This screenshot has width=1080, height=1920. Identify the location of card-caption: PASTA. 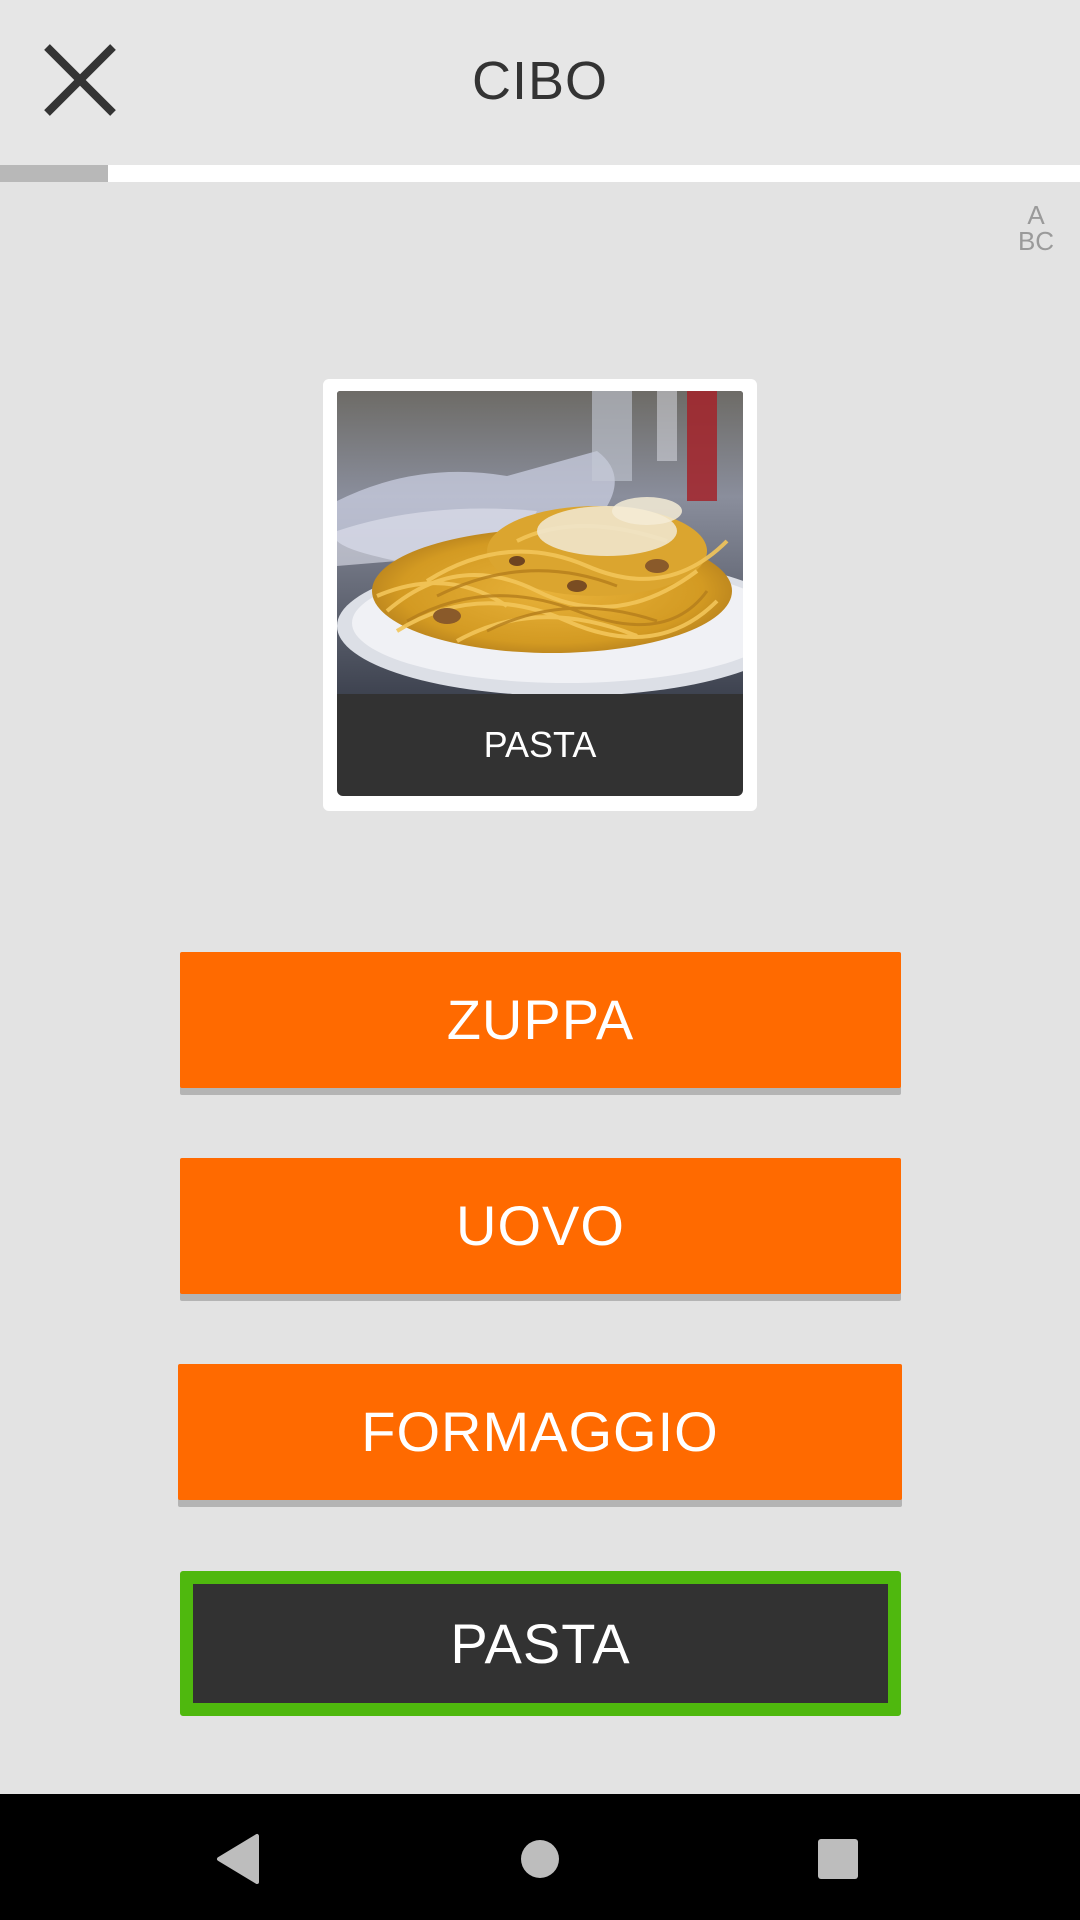
(540, 745).